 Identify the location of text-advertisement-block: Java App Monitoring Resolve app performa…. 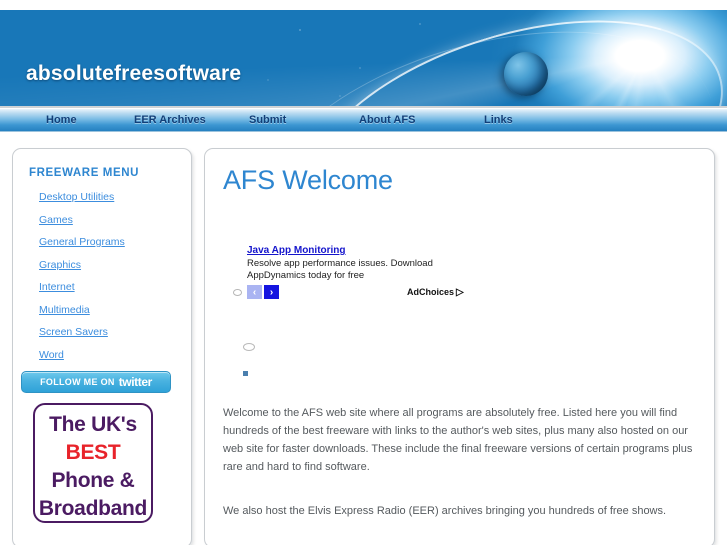
(459, 269).